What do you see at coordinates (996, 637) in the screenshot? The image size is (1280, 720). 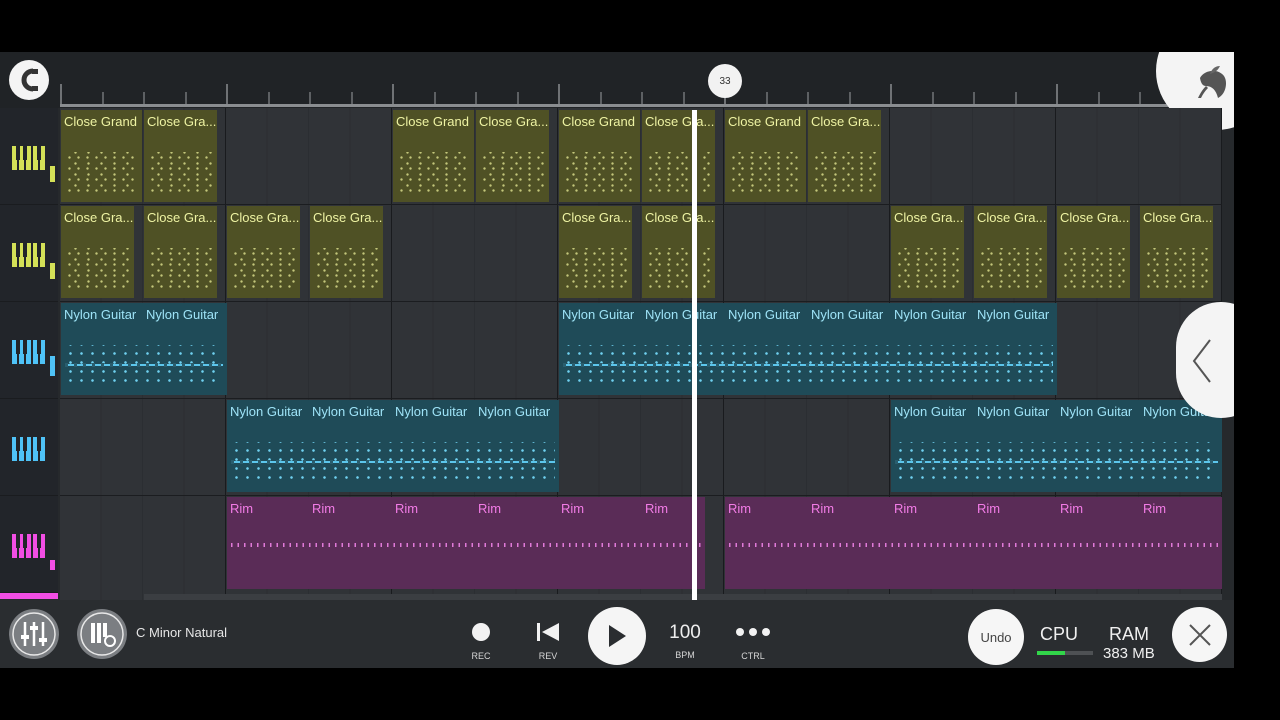 I see `undo-button: Undo` at bounding box center [996, 637].